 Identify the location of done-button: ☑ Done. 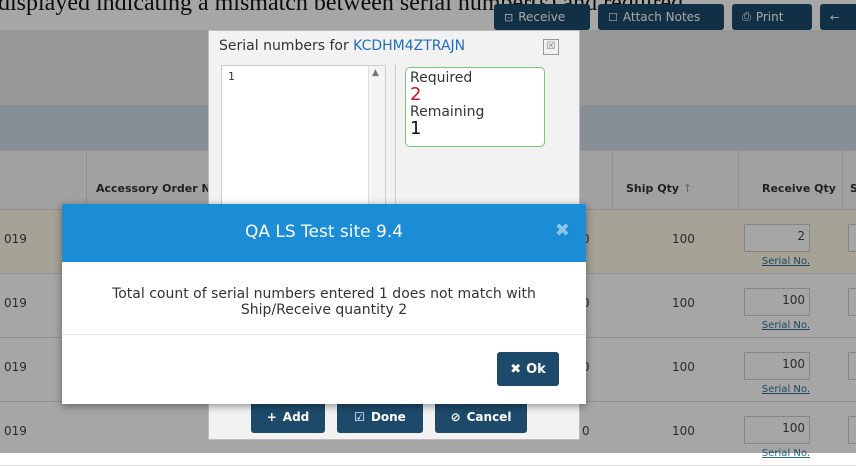
(380, 417).